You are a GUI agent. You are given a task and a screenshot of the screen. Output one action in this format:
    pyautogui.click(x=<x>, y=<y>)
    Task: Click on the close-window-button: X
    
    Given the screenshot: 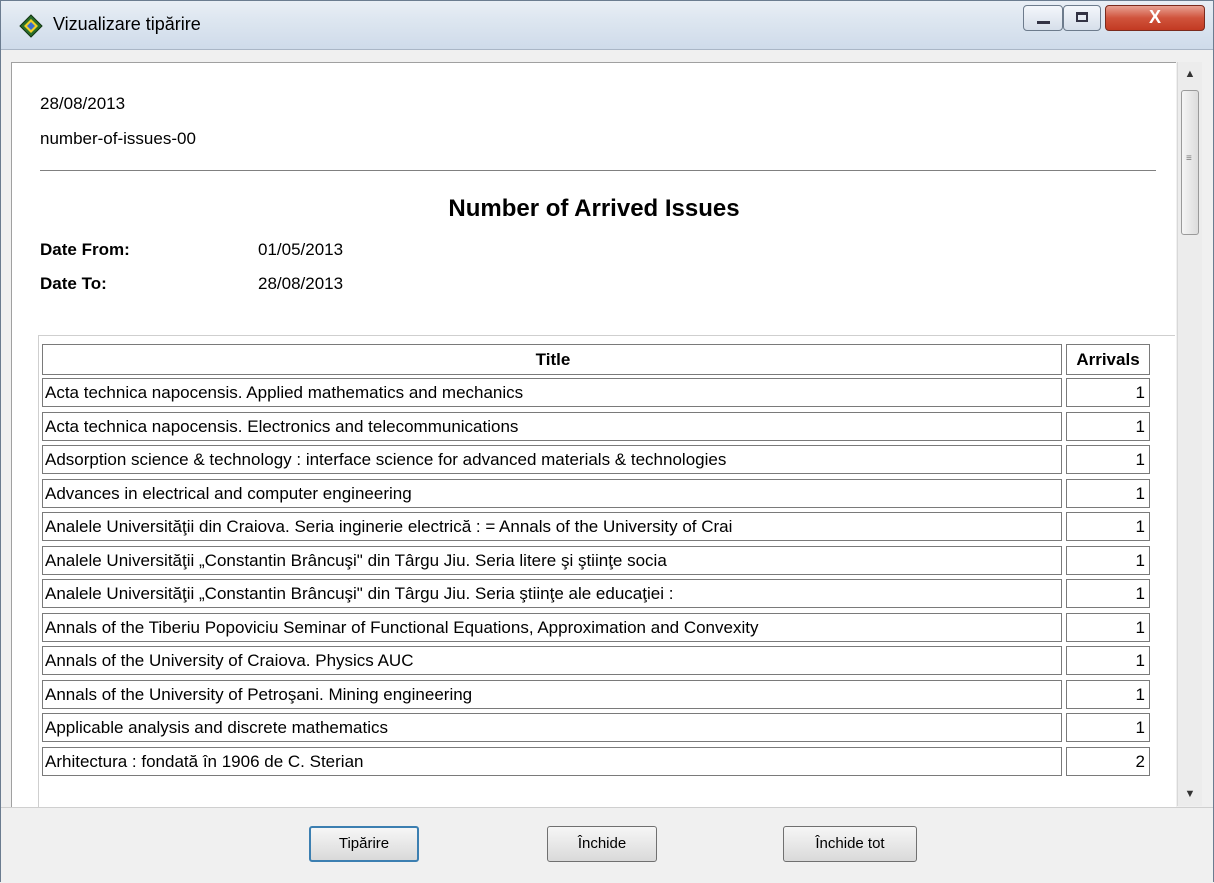 What is the action you would take?
    pyautogui.click(x=1155, y=18)
    